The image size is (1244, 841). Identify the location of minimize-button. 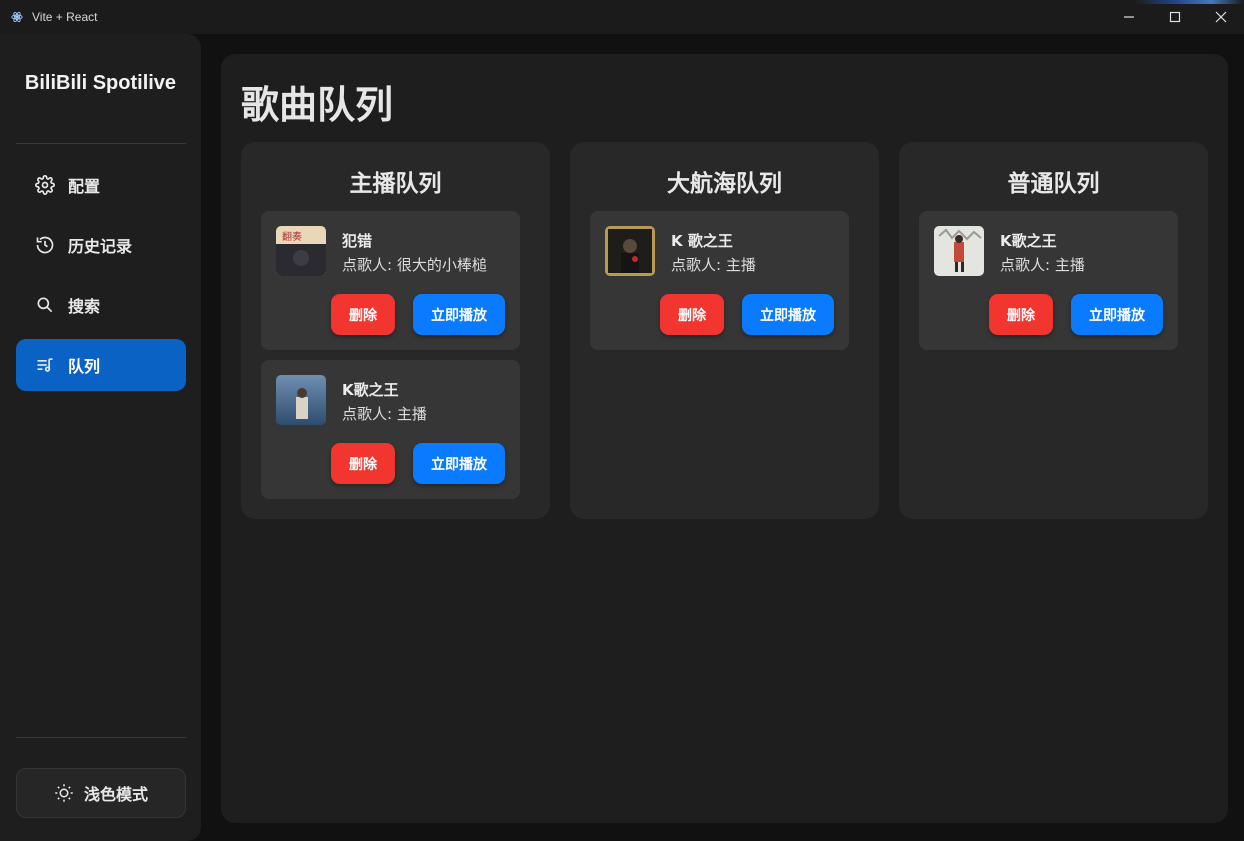
(1129, 17).